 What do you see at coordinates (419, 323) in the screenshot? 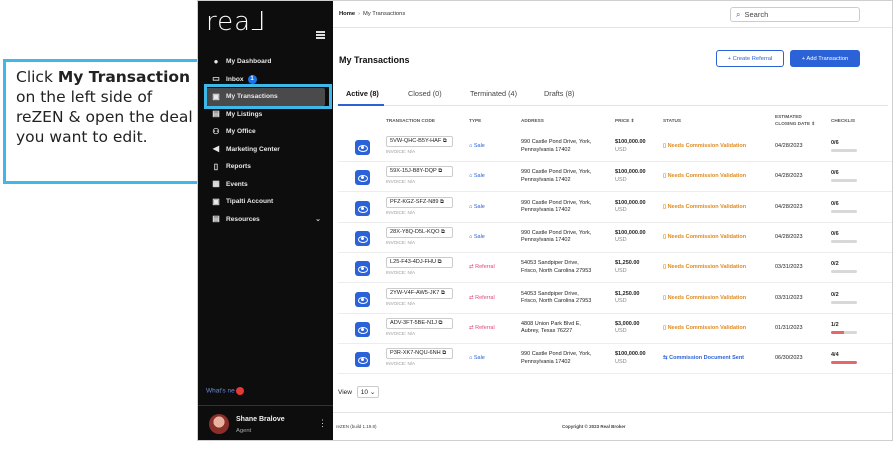
I see `transaction-code: ADV-3FT-5BE-N1J ⧉` at bounding box center [419, 323].